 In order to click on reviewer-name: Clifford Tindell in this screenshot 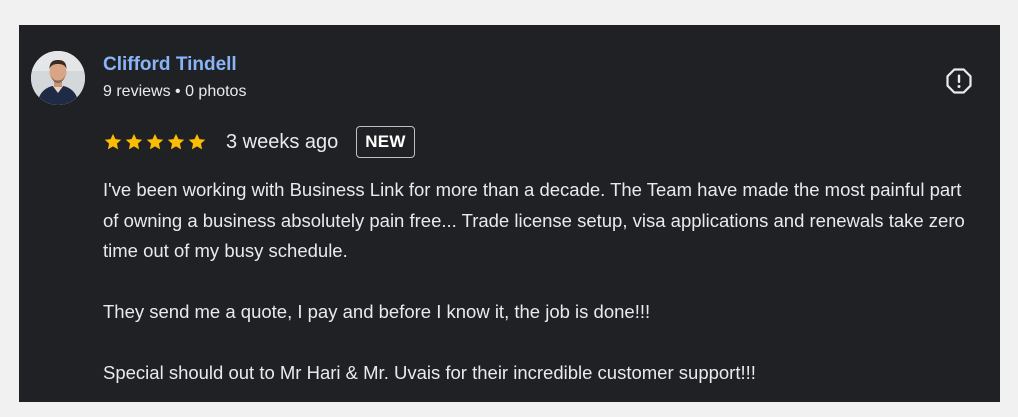, I will do `click(170, 65)`.